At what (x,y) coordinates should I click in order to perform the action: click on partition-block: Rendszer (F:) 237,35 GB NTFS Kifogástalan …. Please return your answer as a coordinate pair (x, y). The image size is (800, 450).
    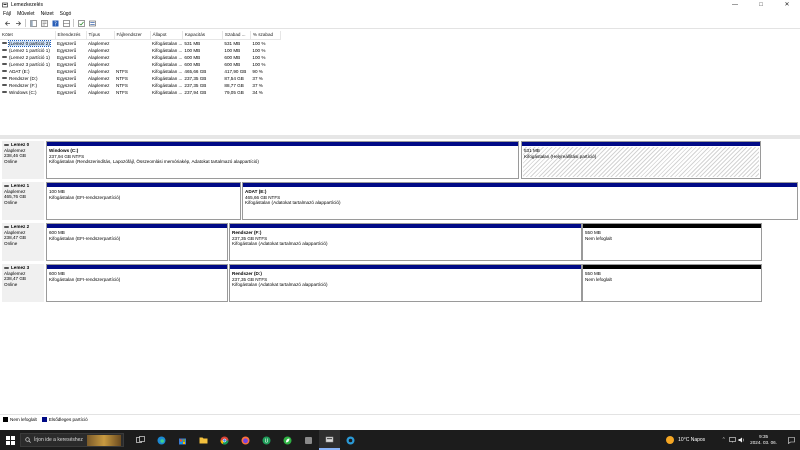
    Looking at the image, I should click on (405, 242).